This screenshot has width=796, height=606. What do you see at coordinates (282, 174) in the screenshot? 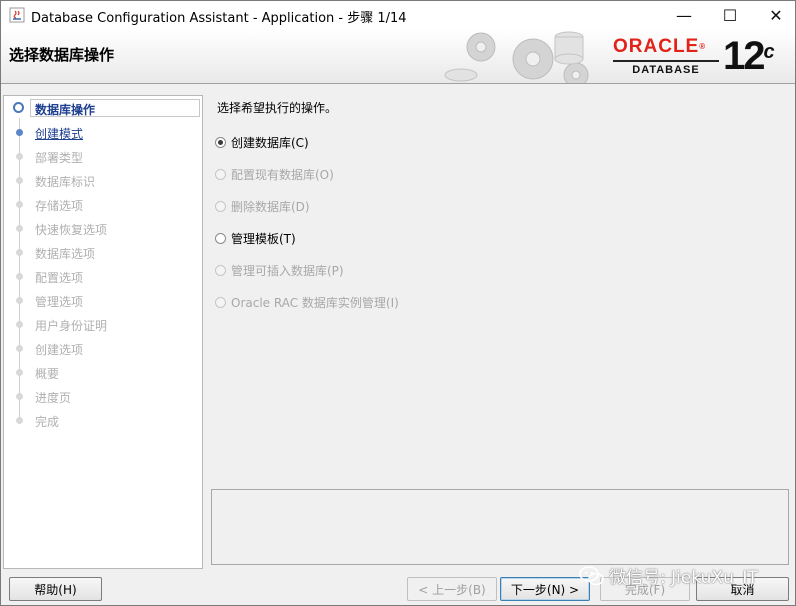
I see `option-label: 配置现有数据库(O)` at bounding box center [282, 174].